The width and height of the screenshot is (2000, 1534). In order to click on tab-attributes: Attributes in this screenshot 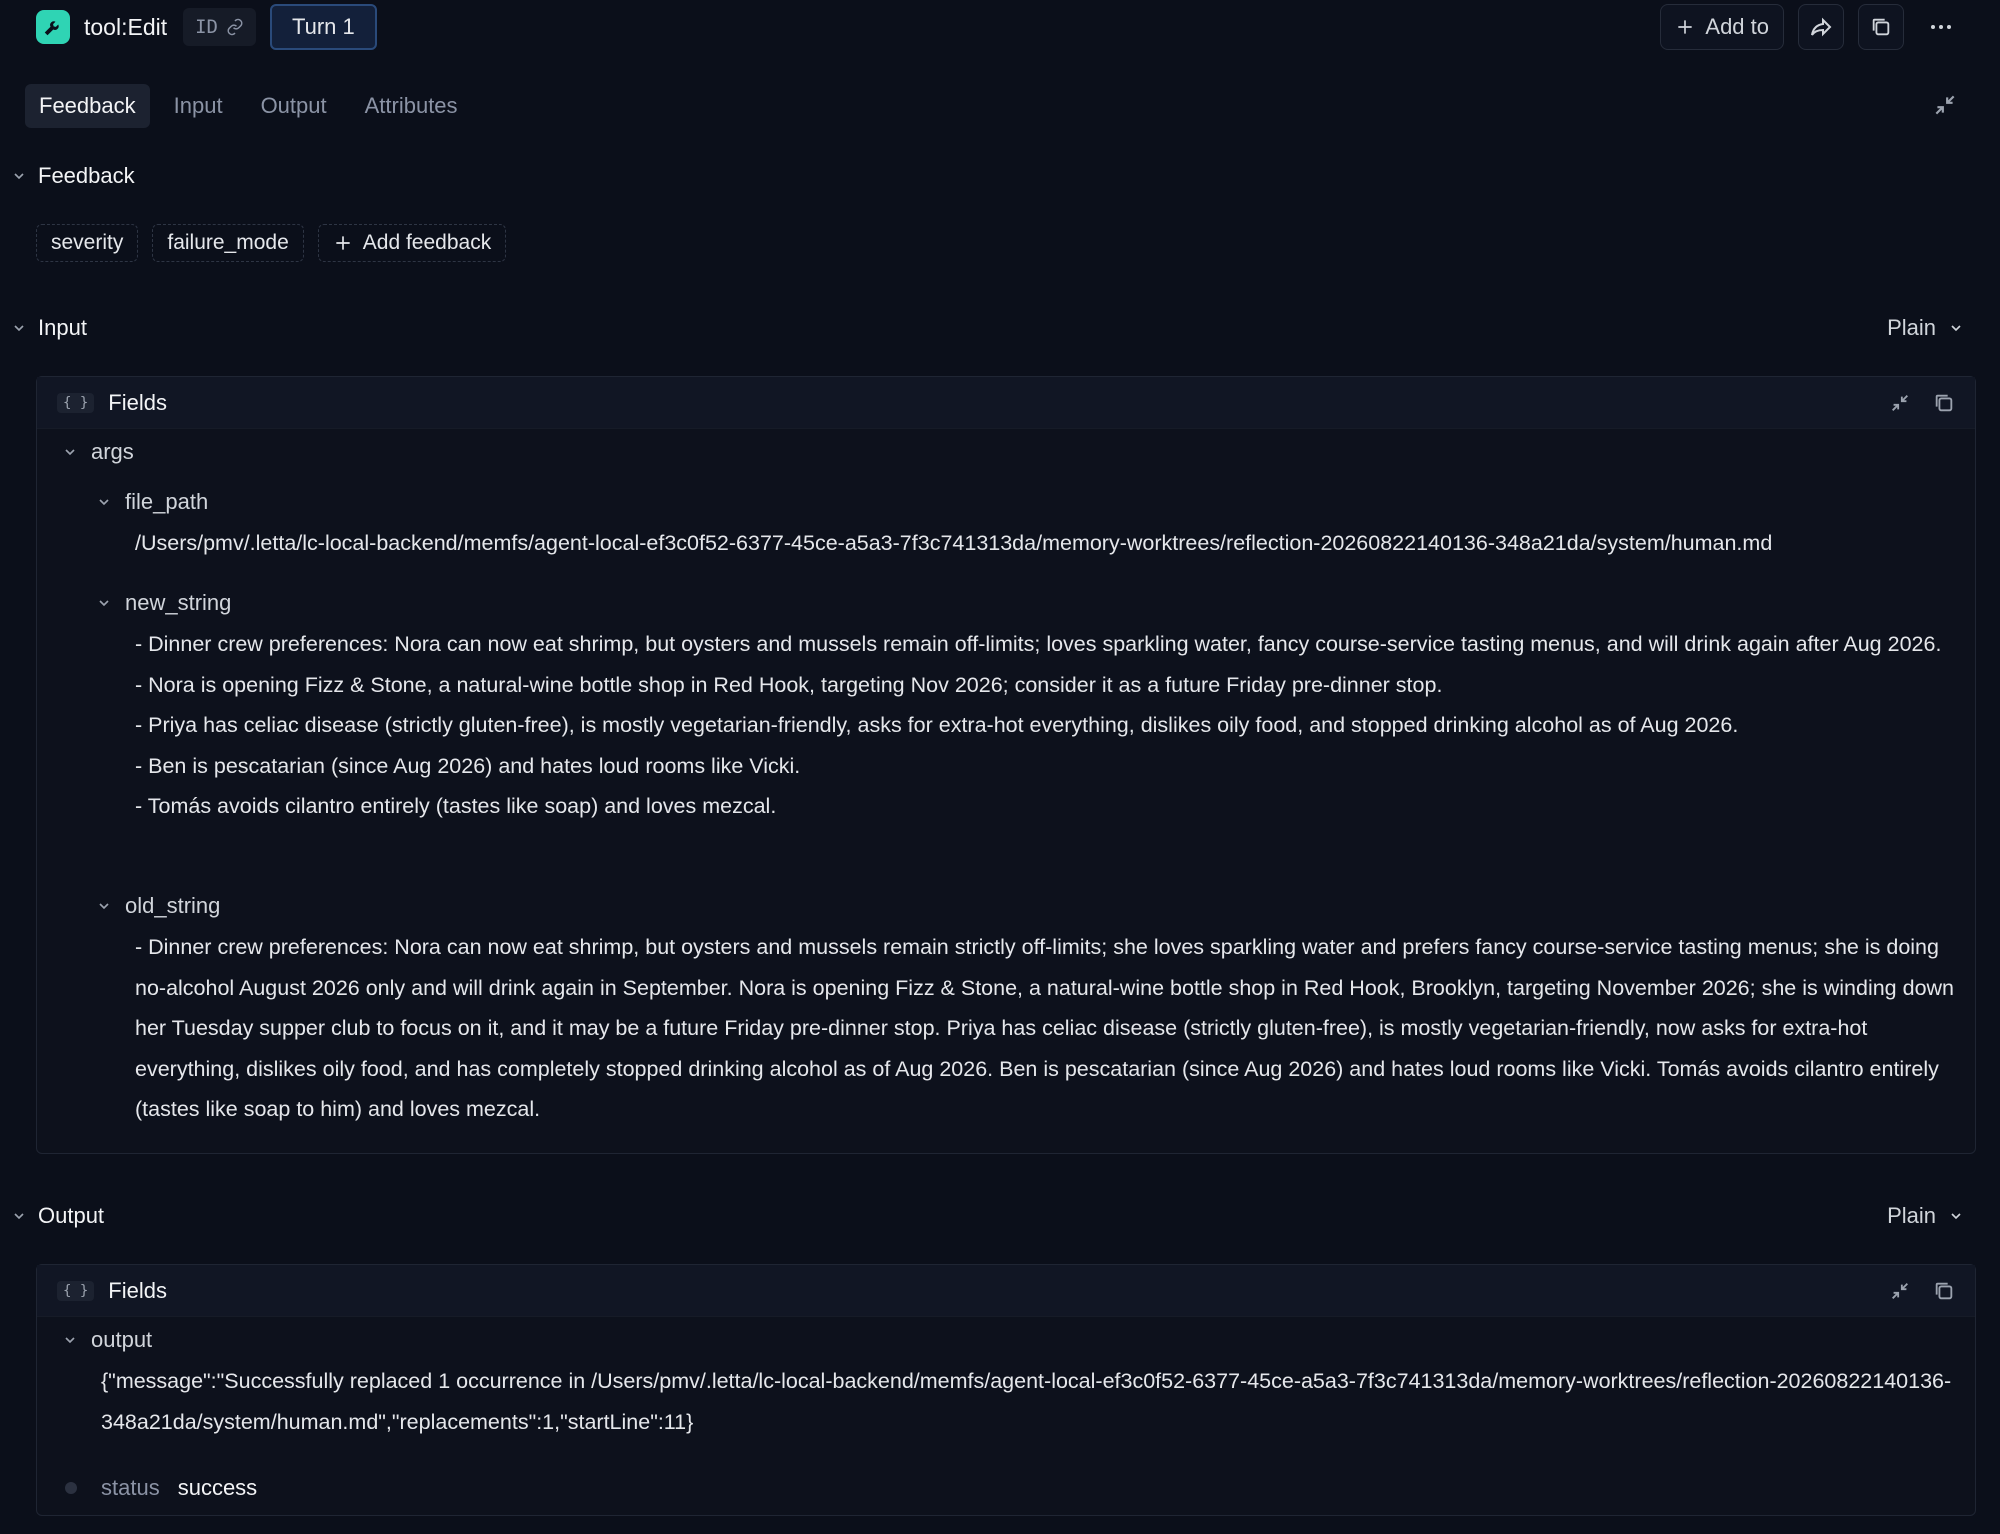, I will do `click(411, 106)`.